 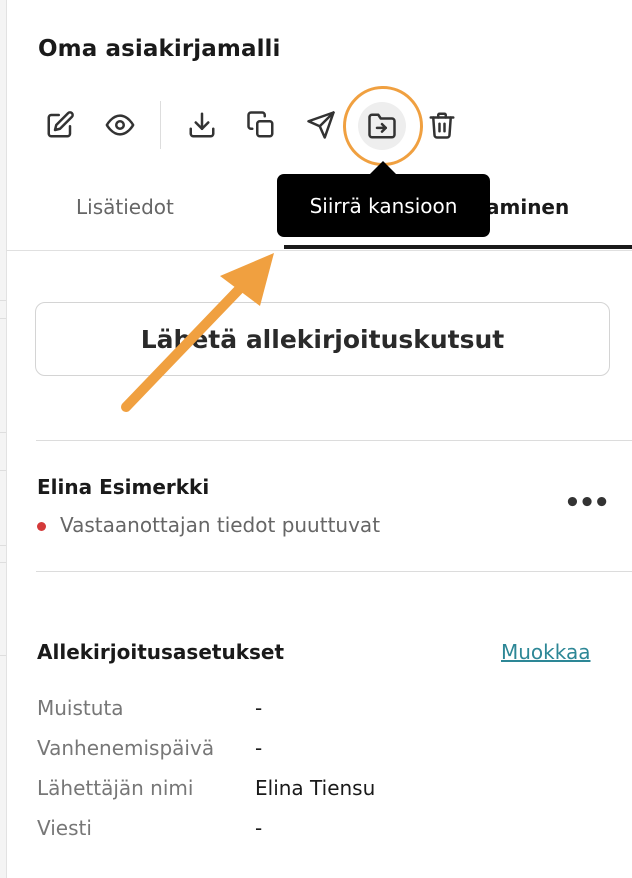 I want to click on copy-icon, so click(x=260, y=124).